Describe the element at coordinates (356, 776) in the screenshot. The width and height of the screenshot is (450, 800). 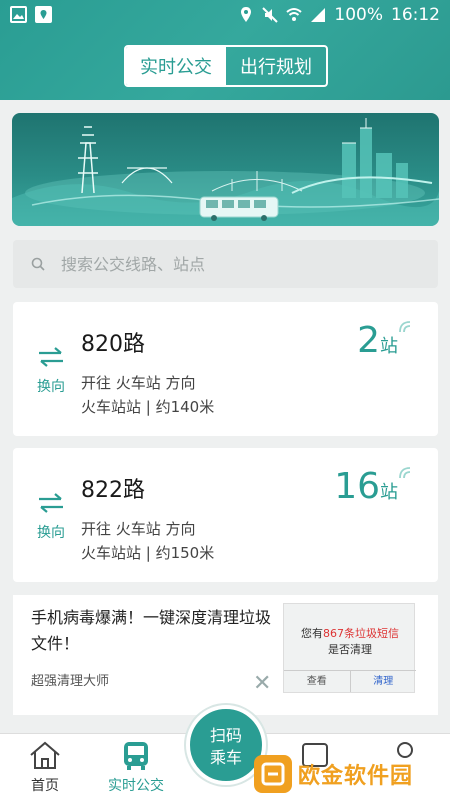
I see `watermark-text: 欧金软件园` at that location.